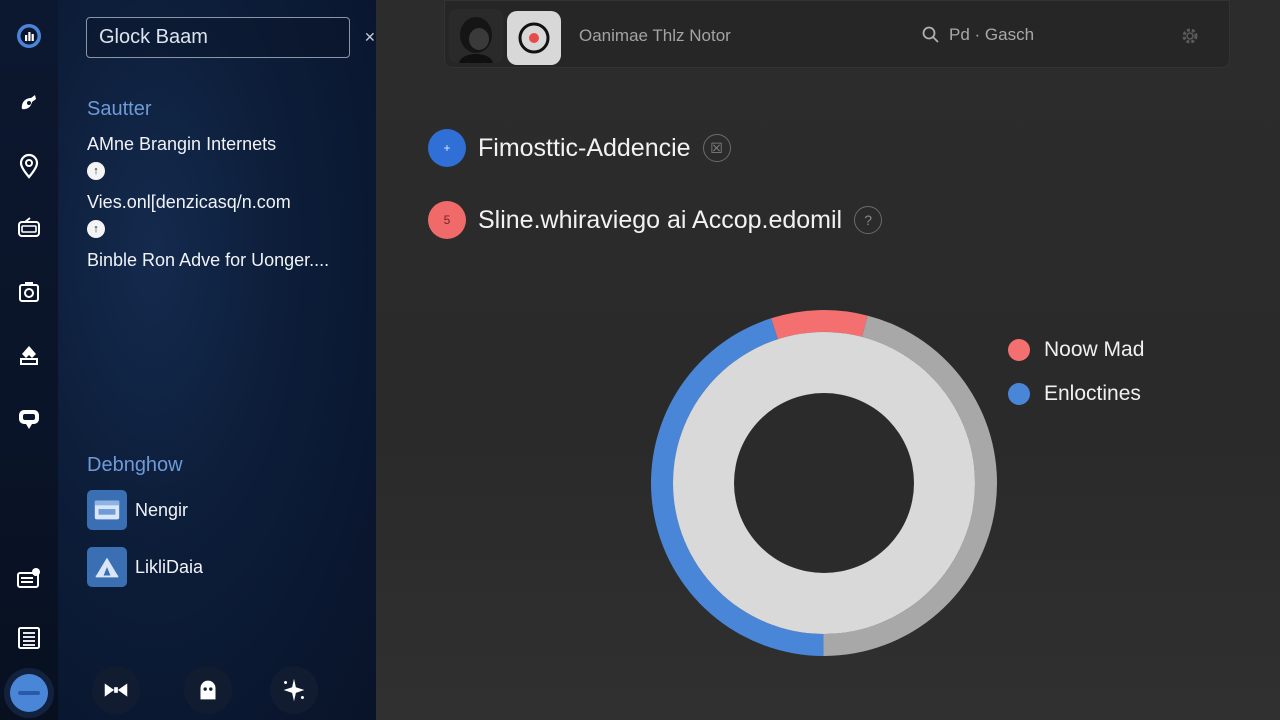  I want to click on top-search: Pd · Gasch, so click(977, 35).